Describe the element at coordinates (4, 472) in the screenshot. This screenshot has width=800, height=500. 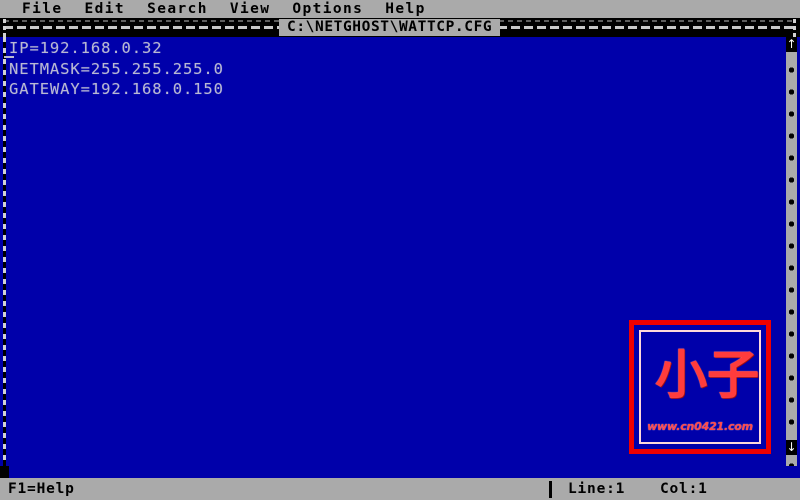
I see `window-corner-bottom-left` at that location.